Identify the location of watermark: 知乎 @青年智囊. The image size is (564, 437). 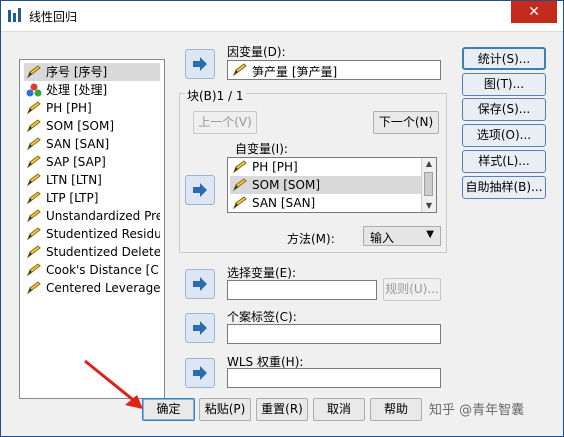
(477, 410).